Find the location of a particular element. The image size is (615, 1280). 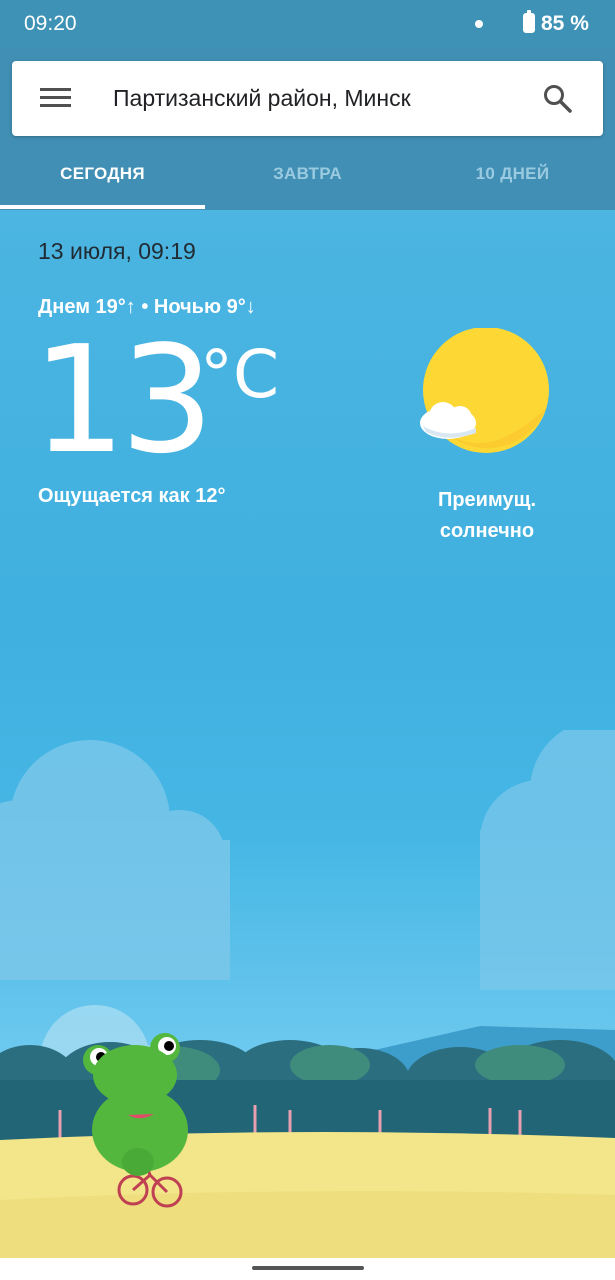

temperature-unit: °C is located at coordinates (240, 374).